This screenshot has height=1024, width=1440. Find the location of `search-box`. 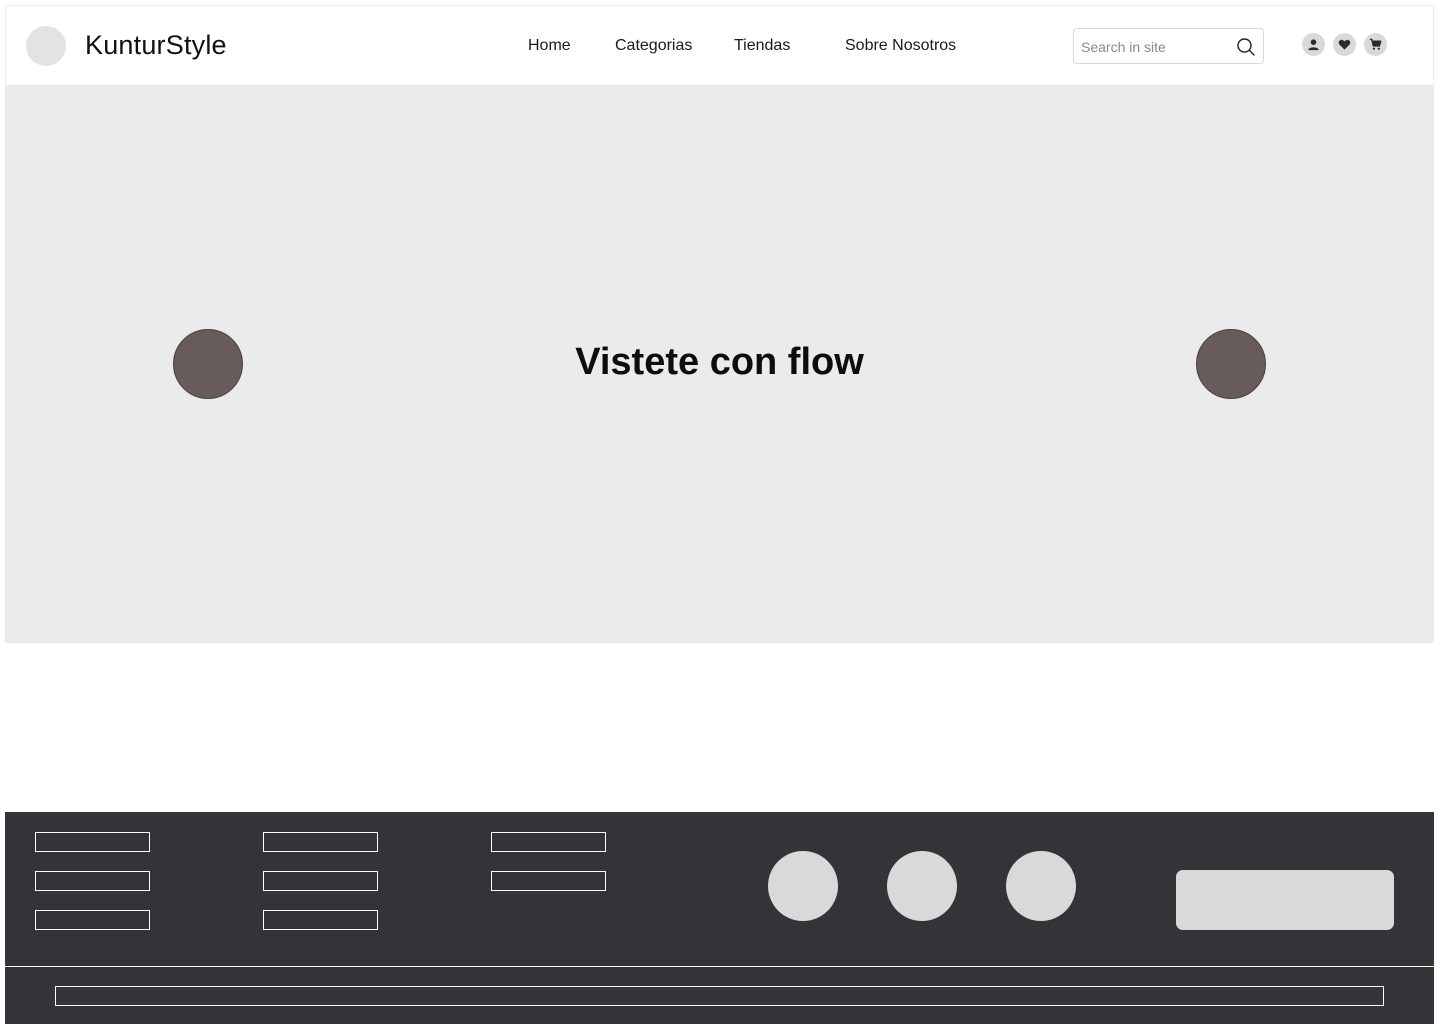

search-box is located at coordinates (1168, 46).